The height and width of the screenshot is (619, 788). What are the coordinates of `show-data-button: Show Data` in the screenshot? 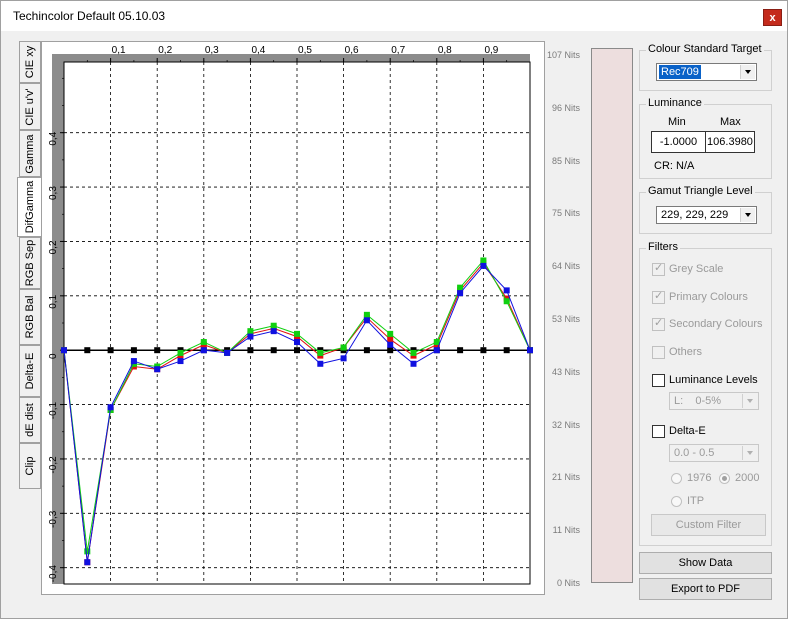 It's located at (705, 563).